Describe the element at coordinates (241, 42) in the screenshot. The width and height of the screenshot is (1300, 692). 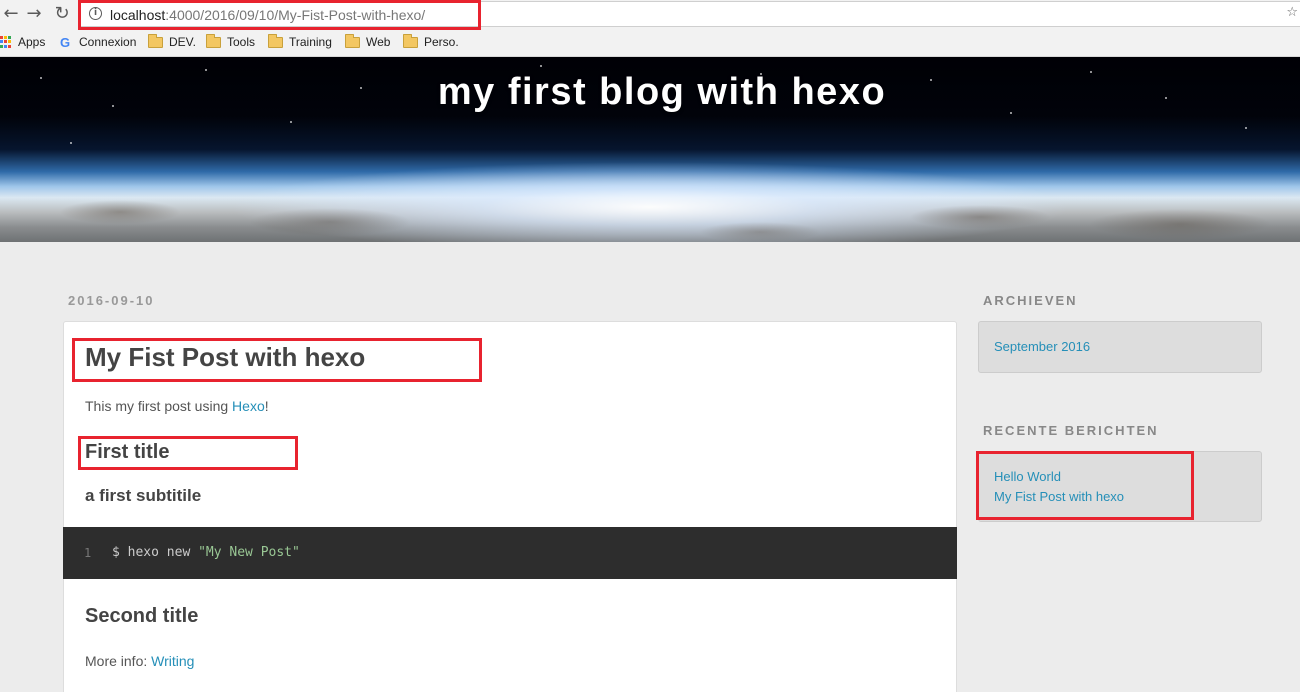
I see `bookmark-label: Tools` at that location.